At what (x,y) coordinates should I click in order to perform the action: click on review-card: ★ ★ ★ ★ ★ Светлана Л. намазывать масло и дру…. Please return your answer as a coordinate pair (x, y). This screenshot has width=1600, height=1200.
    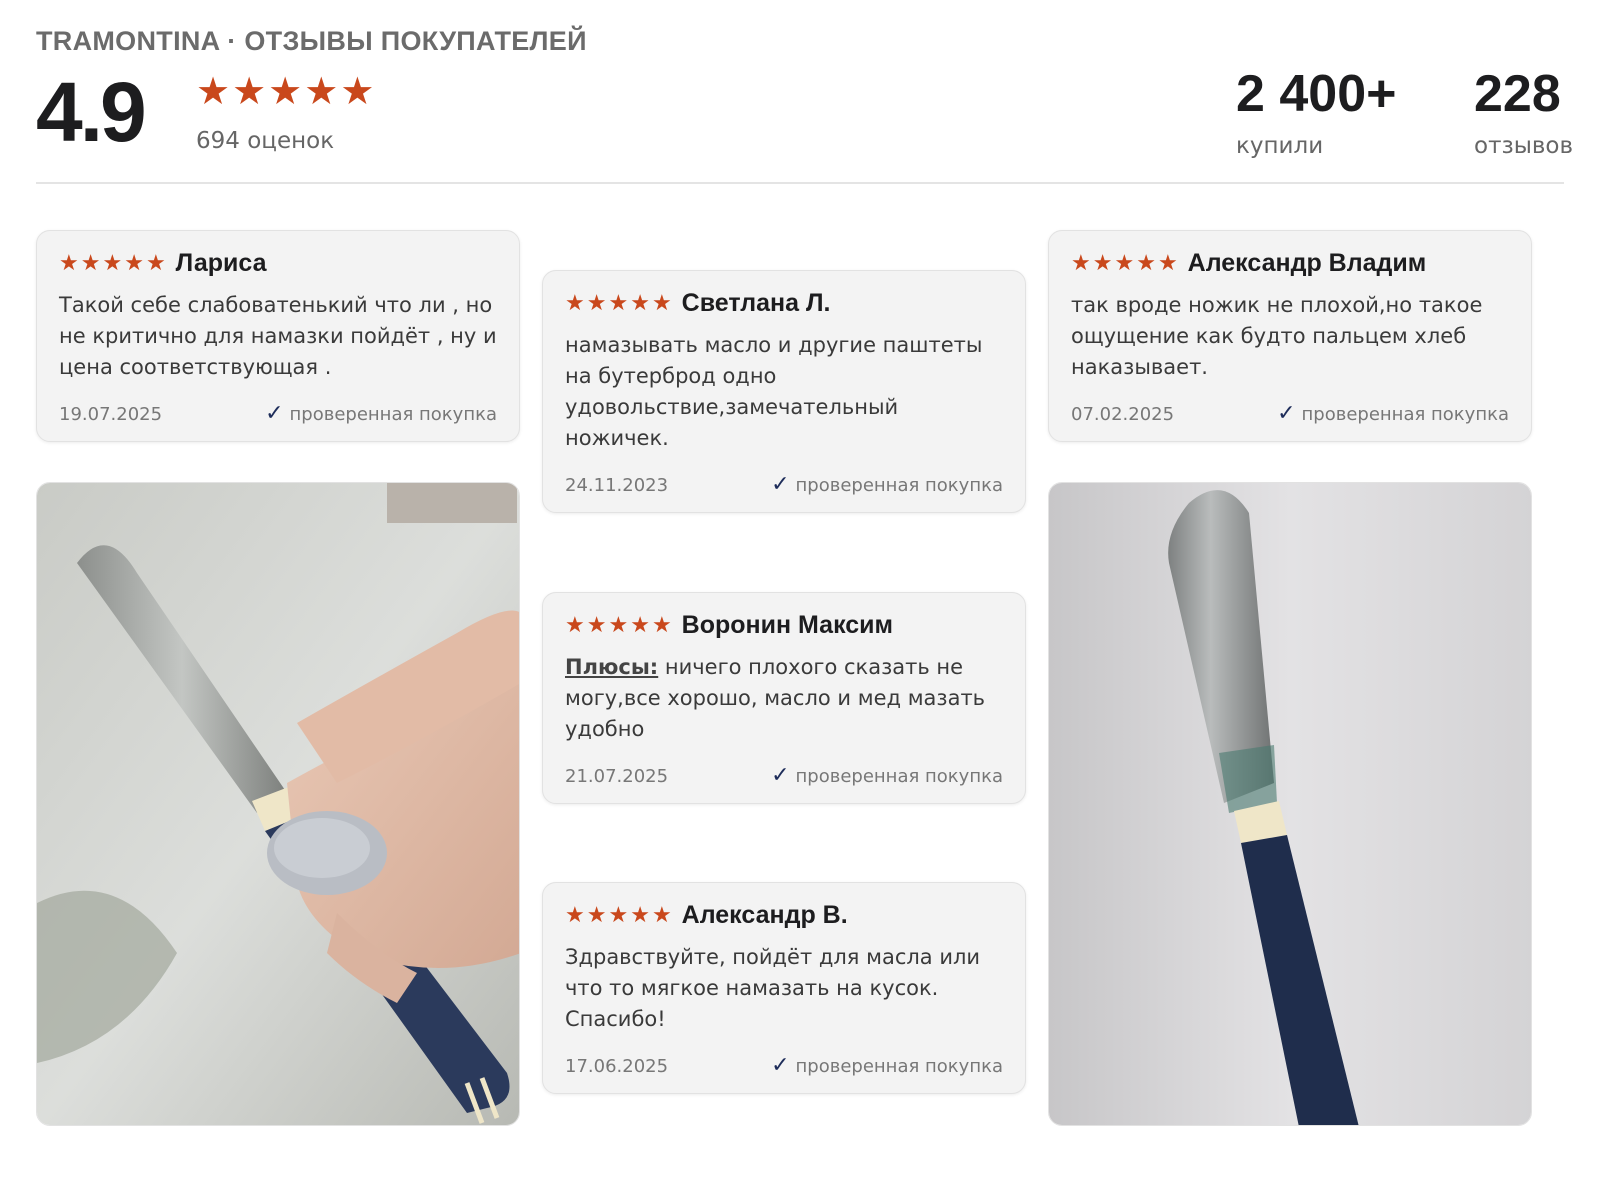
    Looking at the image, I should click on (784, 391).